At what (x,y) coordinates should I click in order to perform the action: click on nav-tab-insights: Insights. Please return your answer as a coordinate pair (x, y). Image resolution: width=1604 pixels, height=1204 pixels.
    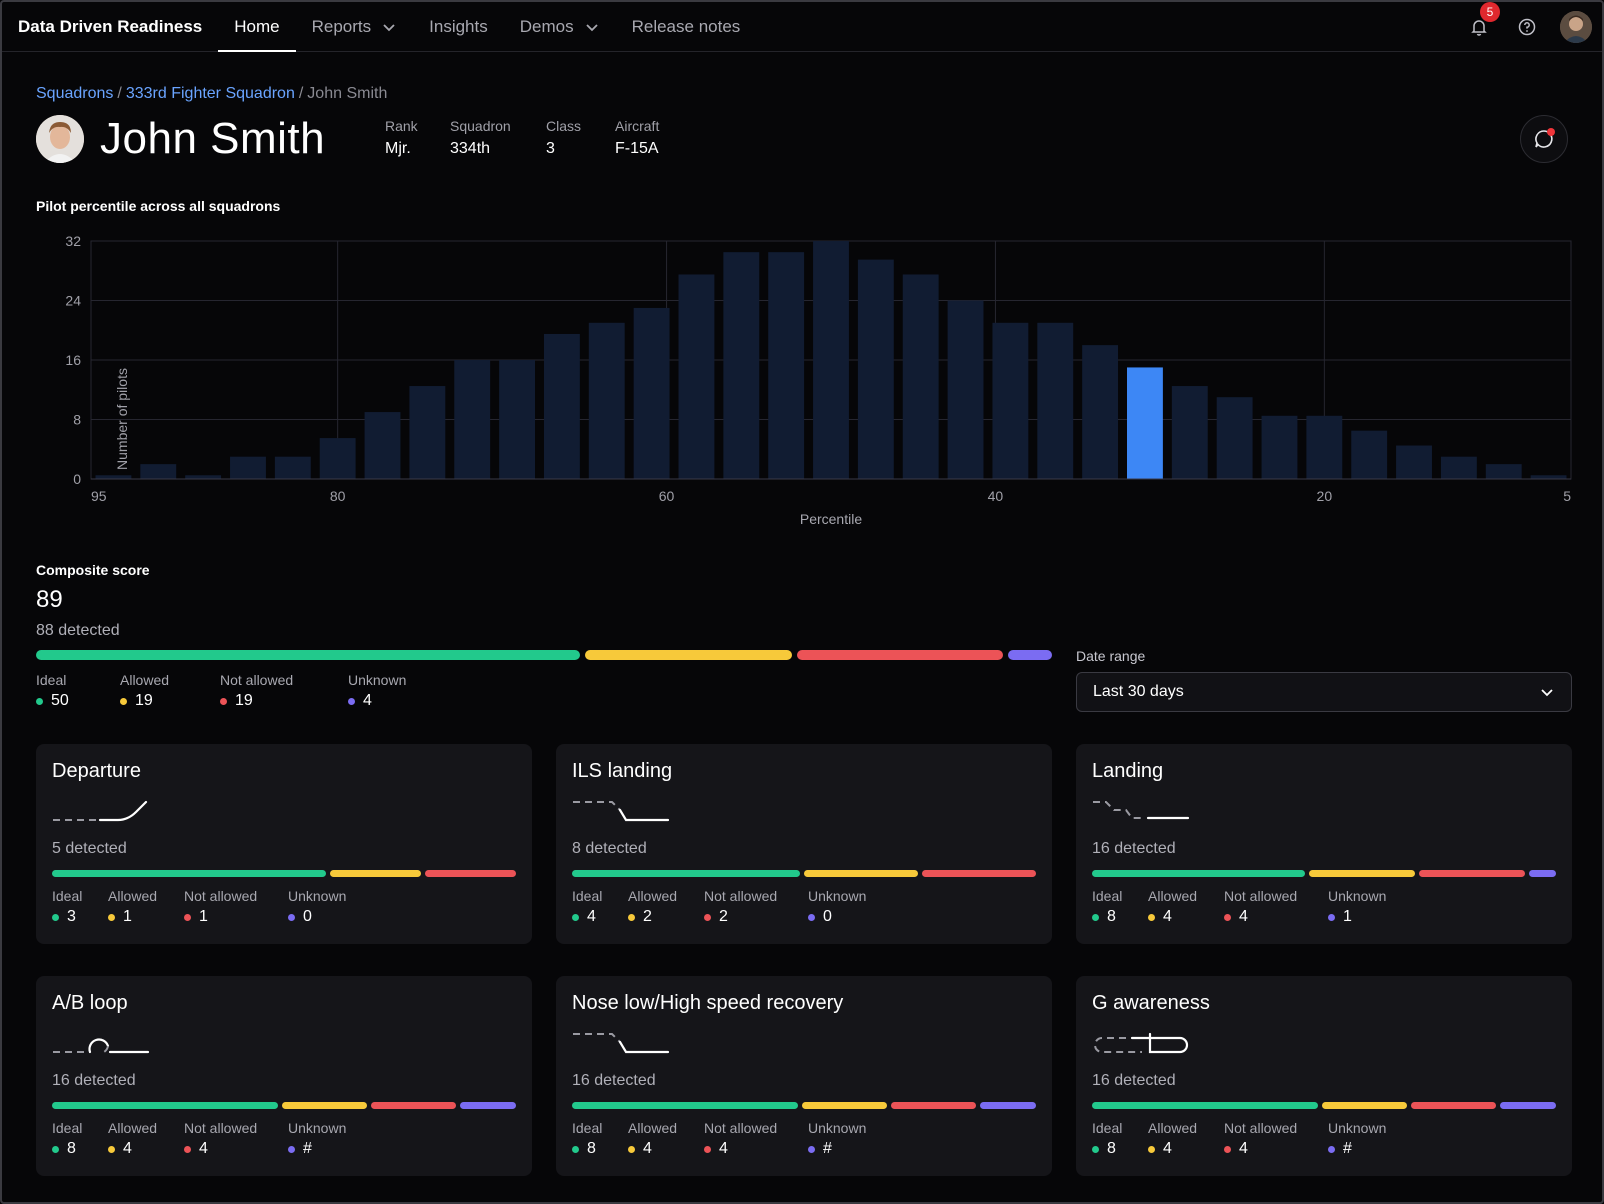
    Looking at the image, I should click on (458, 26).